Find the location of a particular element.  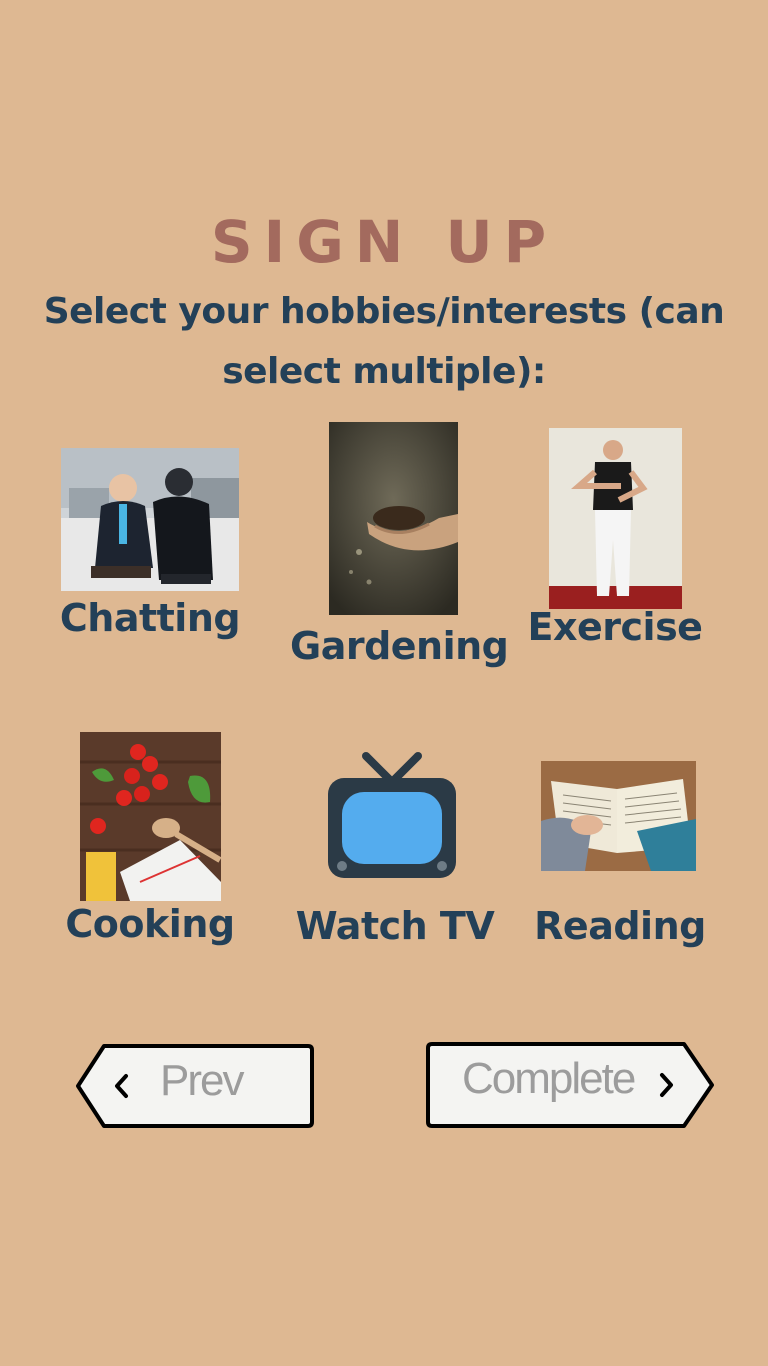

tomatoes-and-pasta-photo is located at coordinates (150, 816).